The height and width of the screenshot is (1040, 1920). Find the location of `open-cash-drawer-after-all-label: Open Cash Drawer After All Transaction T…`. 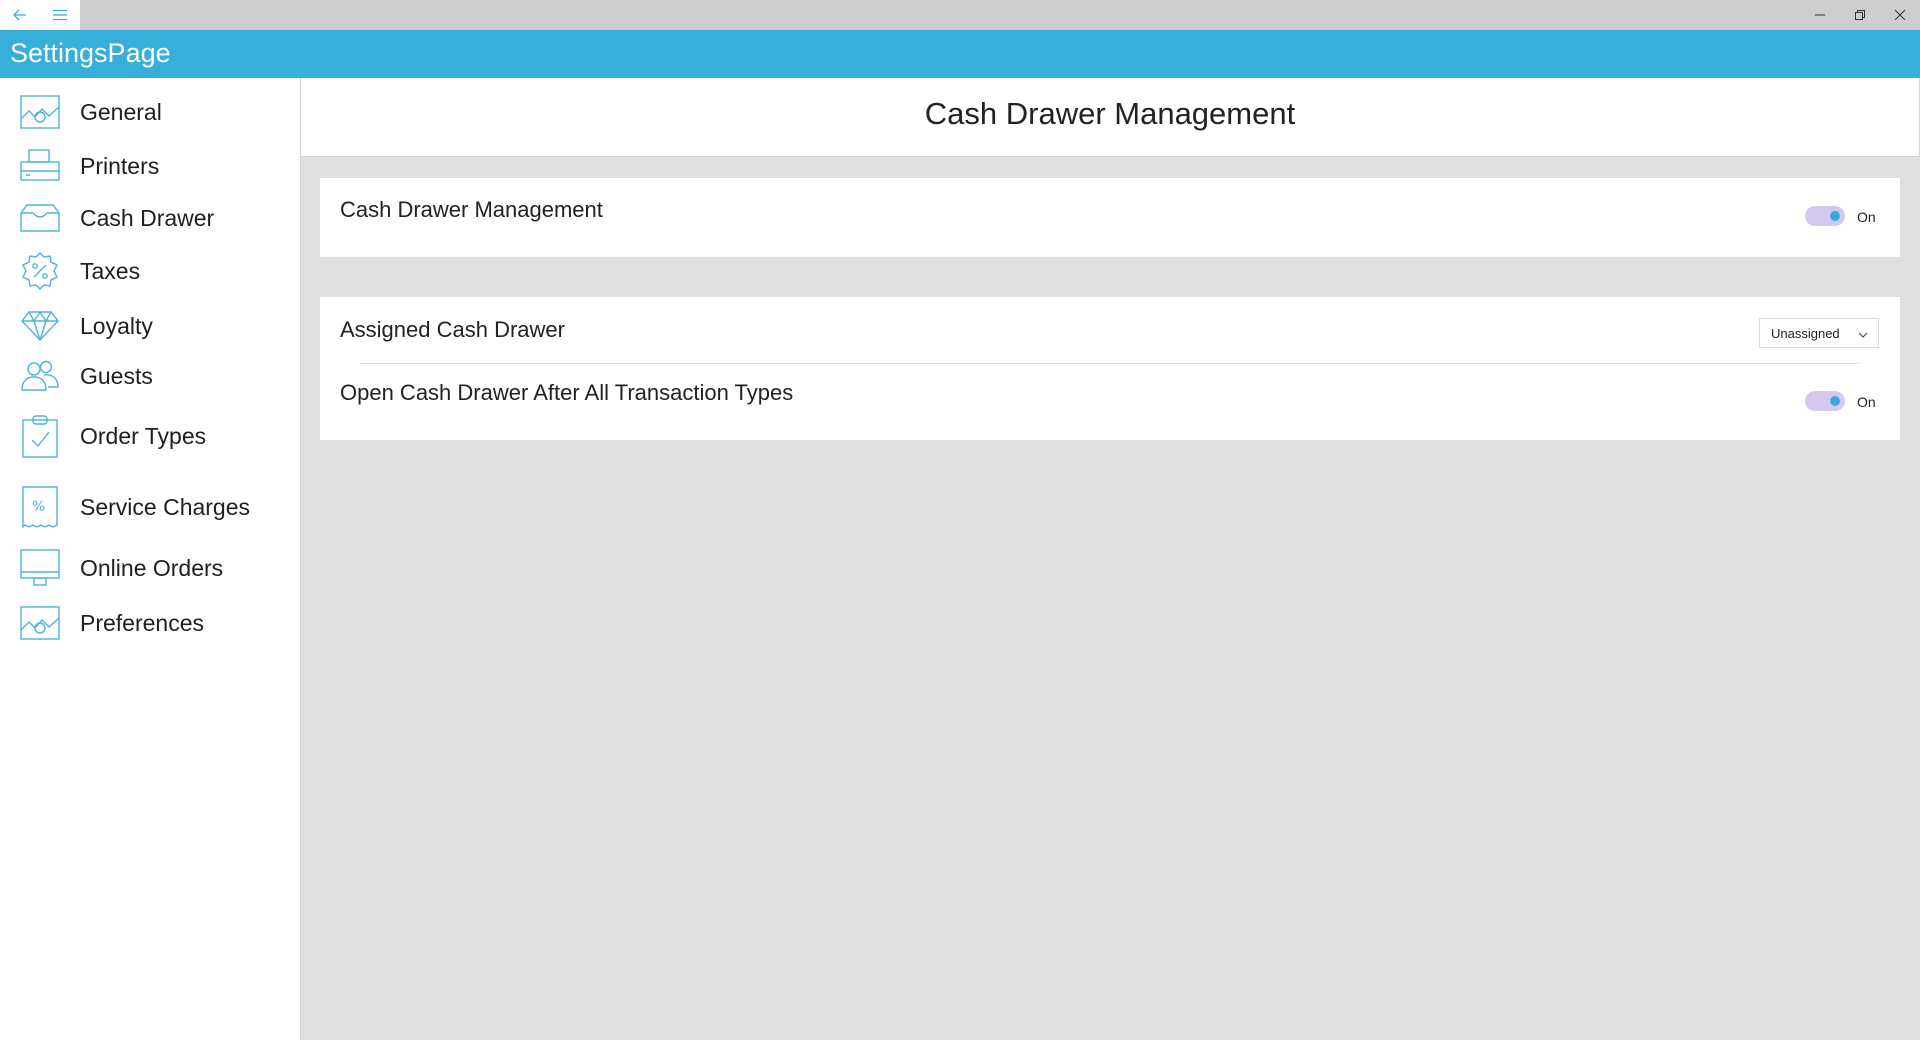

open-cash-drawer-after-all-label: Open Cash Drawer After All Transaction T… is located at coordinates (567, 392).